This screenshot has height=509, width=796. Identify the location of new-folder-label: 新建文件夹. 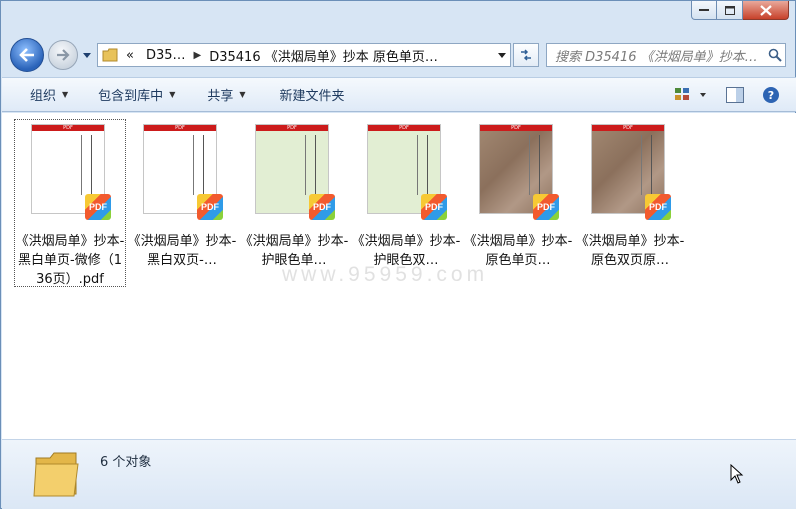
(312, 96).